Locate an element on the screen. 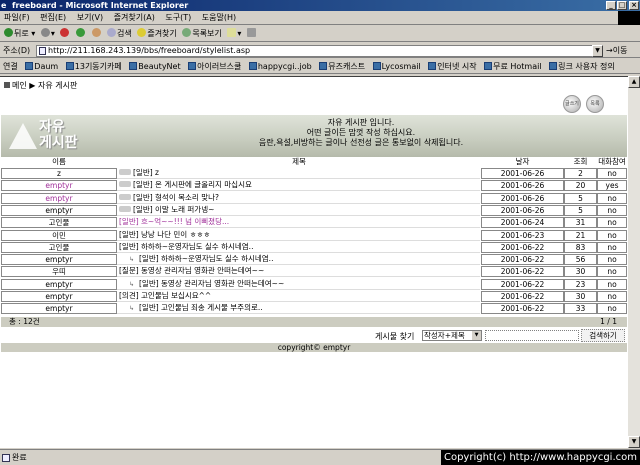 The image size is (640, 465). mail-button: ▾ is located at coordinates (234, 34).